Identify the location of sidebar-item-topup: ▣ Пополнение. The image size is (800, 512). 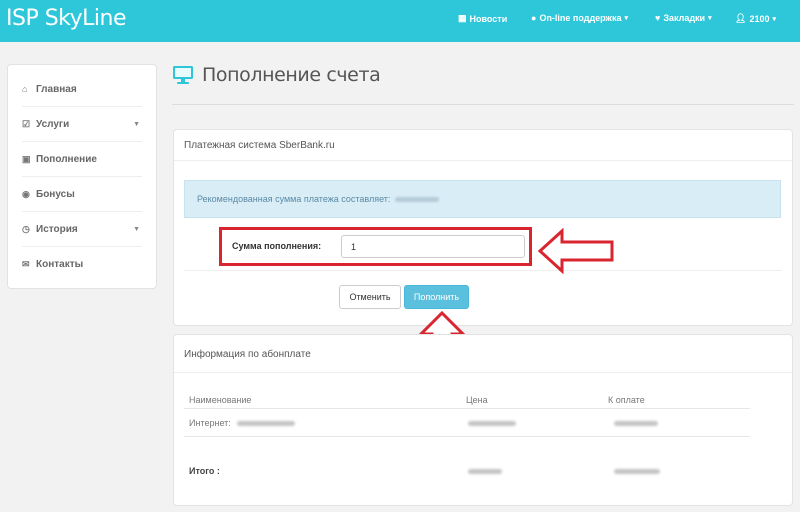
(82, 159).